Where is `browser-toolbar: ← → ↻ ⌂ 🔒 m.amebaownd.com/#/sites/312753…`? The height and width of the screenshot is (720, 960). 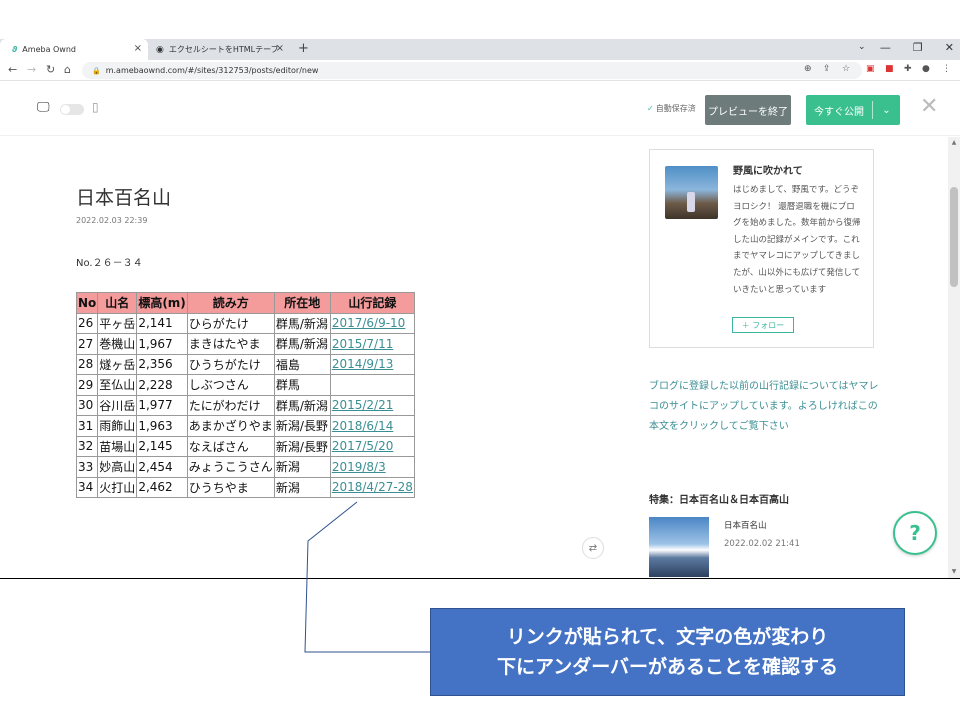 browser-toolbar: ← → ↻ ⌂ 🔒 m.amebaownd.com/#/sites/312753… is located at coordinates (480, 70).